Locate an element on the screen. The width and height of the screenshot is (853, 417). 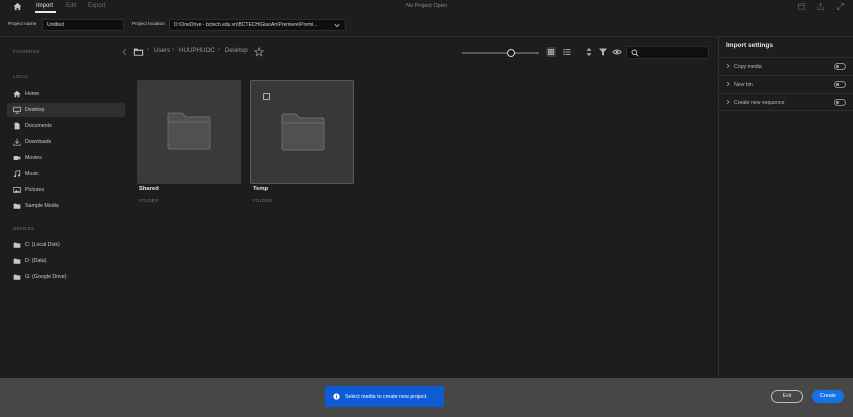
music-note-icon is located at coordinates (17, 174).